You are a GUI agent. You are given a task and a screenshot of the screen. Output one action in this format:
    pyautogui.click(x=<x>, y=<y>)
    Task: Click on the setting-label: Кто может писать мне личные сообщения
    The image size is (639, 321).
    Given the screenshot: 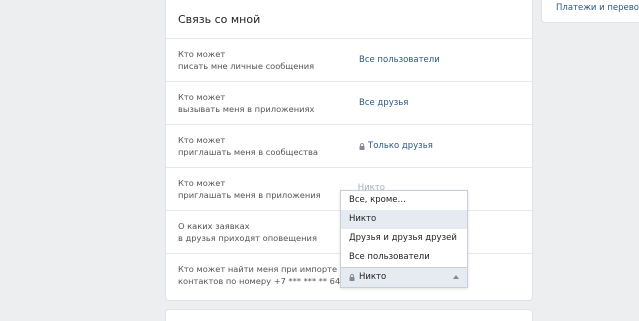 What is the action you would take?
    pyautogui.click(x=246, y=60)
    